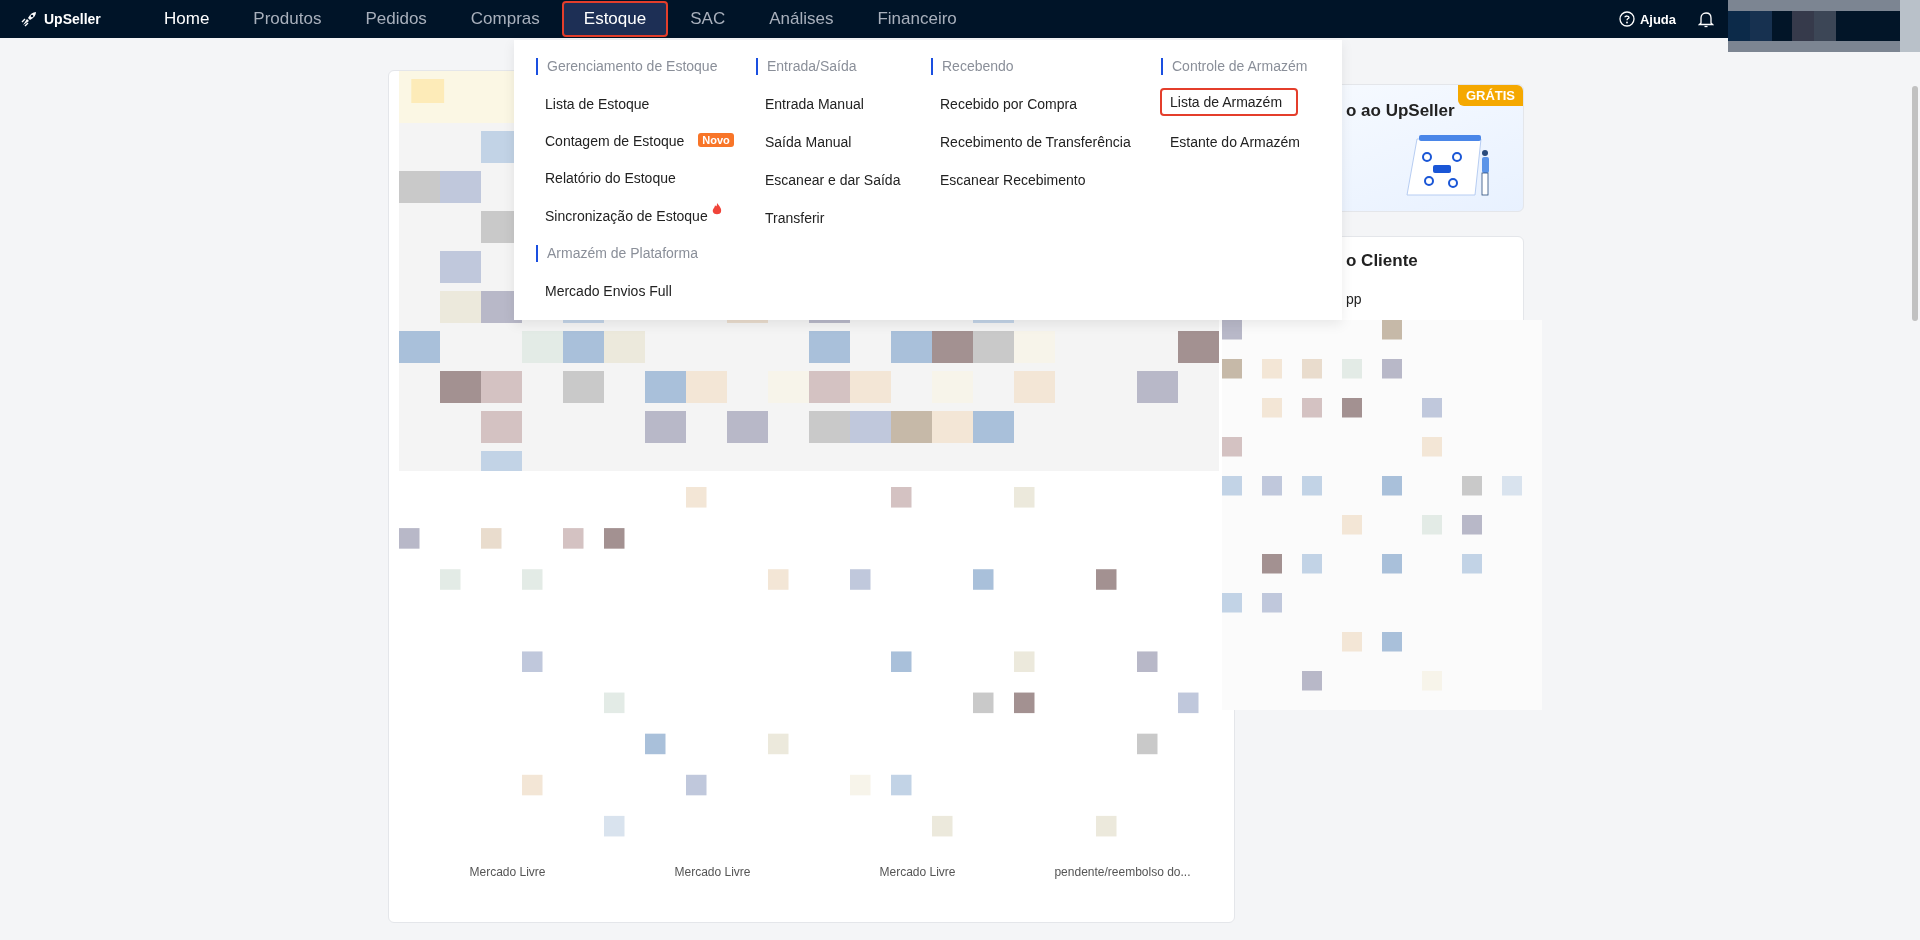 Image resolution: width=1920 pixels, height=940 pixels. I want to click on section-heading: Recebendo, so click(1046, 66).